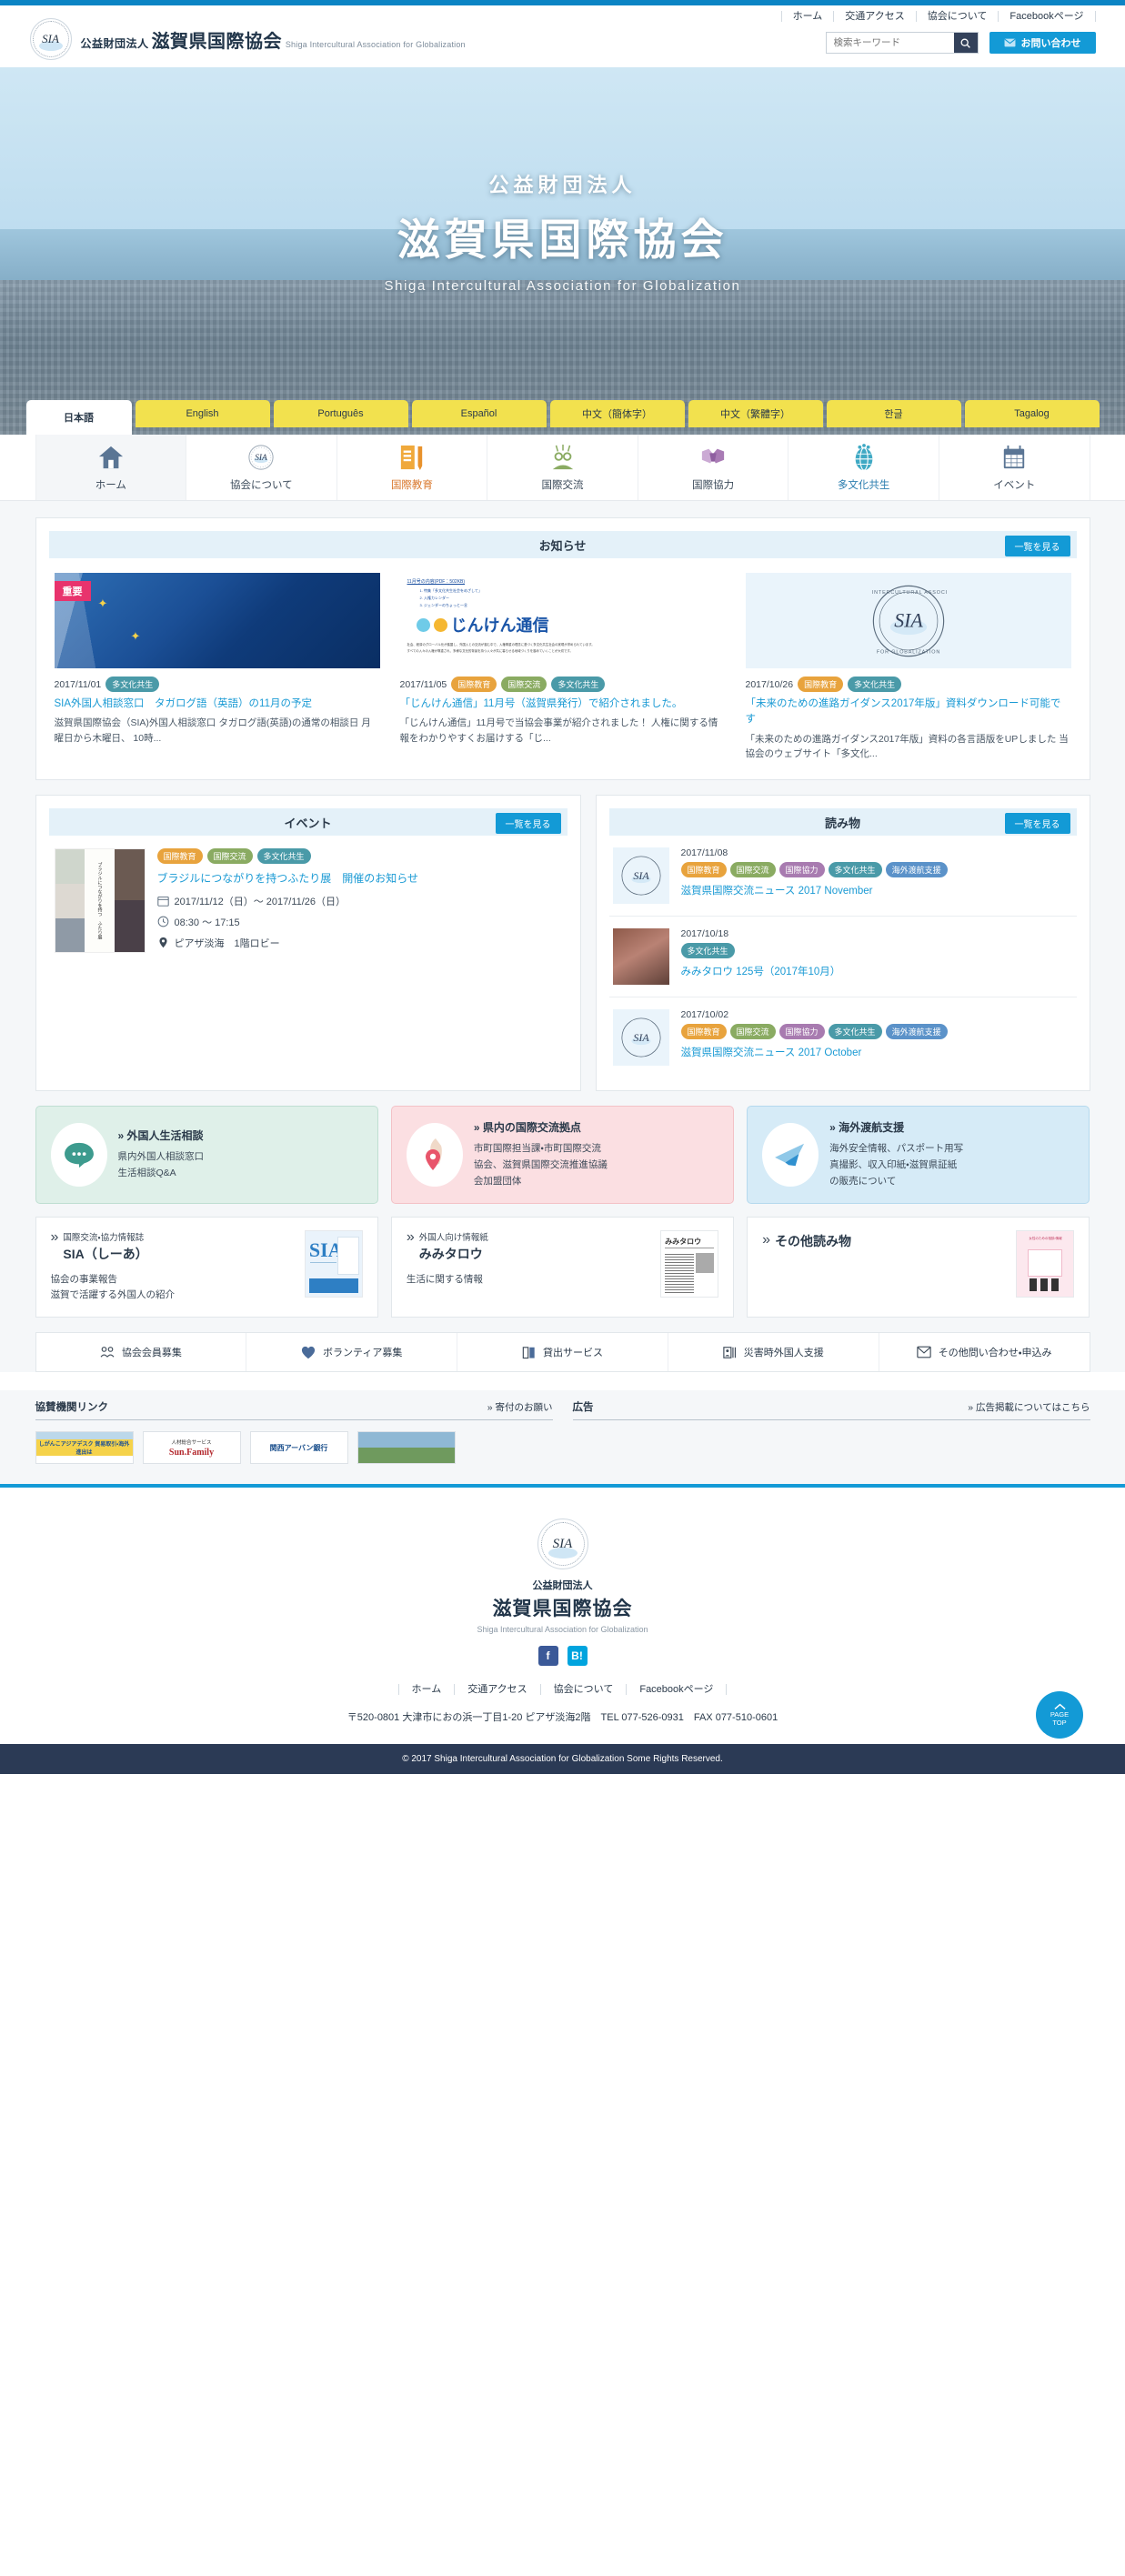 The height and width of the screenshot is (2576, 1125). I want to click on footer-link-0: ホーム, so click(426, 1690).